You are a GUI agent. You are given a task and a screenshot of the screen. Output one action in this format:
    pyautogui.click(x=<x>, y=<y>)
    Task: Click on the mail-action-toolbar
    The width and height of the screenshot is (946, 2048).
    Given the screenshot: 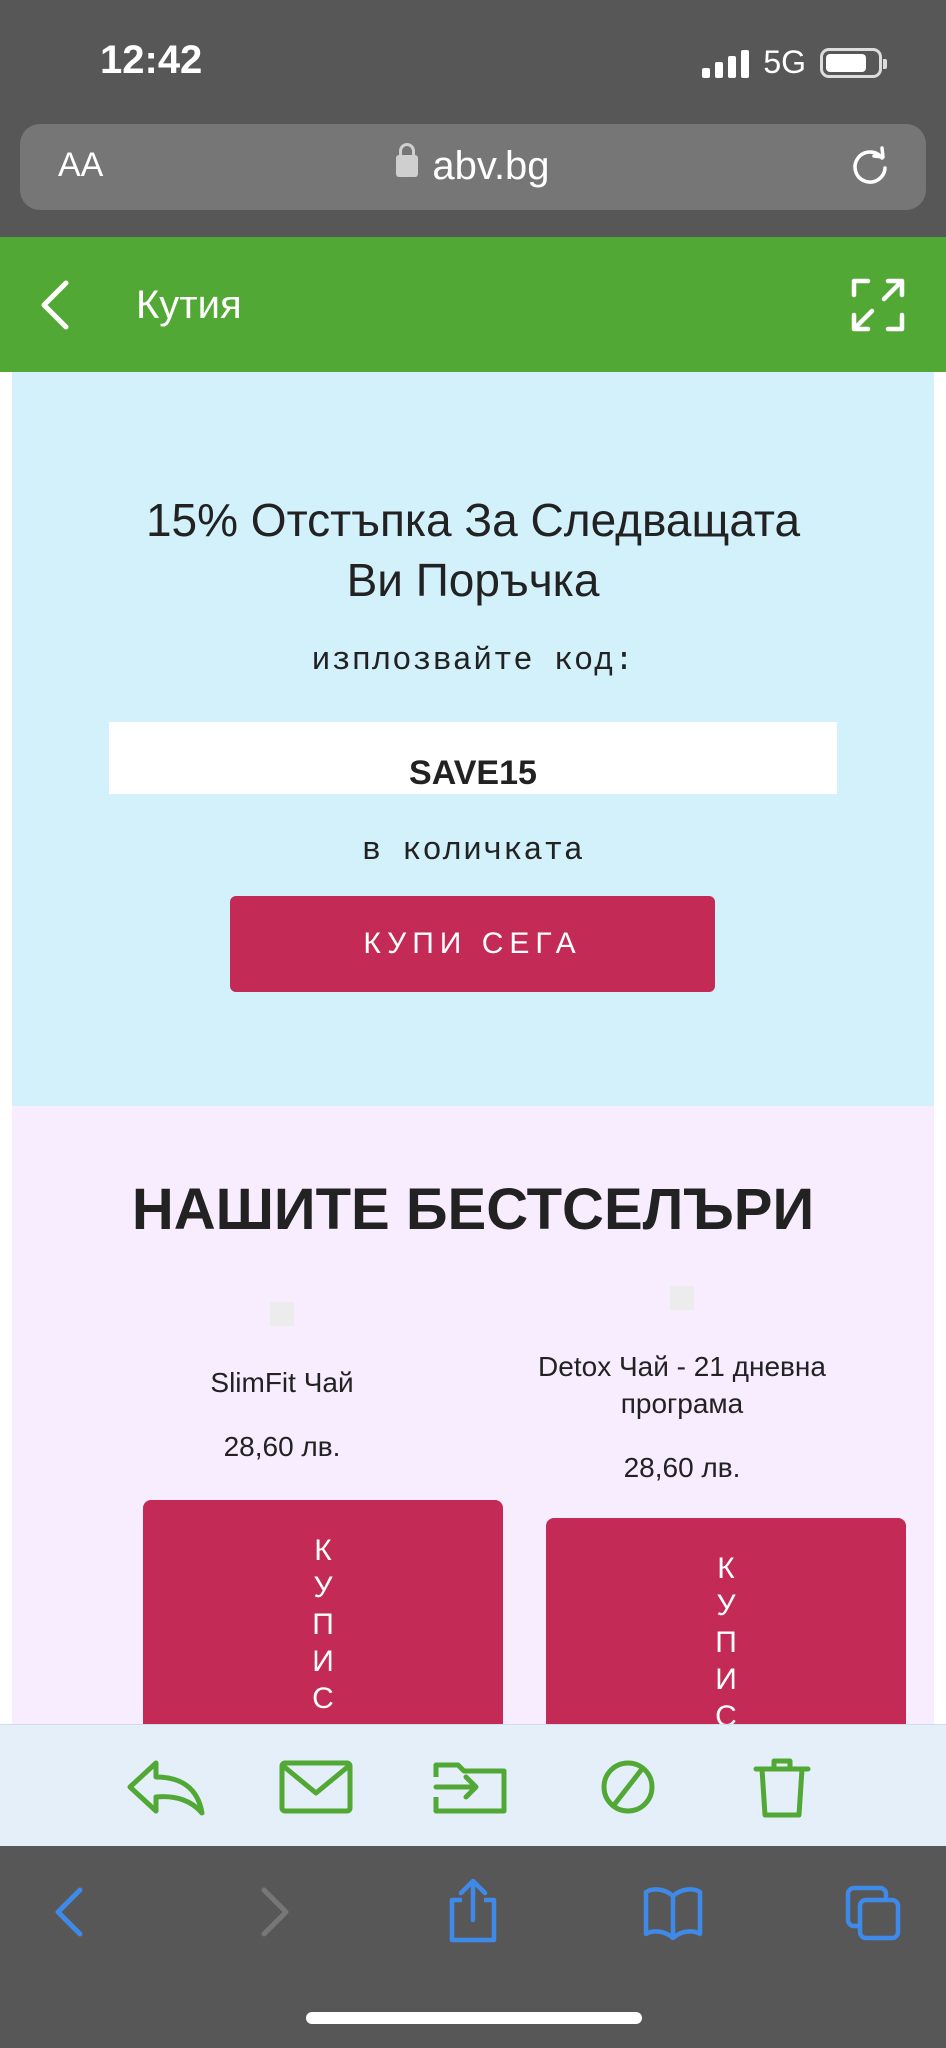 What is the action you would take?
    pyautogui.click(x=473, y=1785)
    